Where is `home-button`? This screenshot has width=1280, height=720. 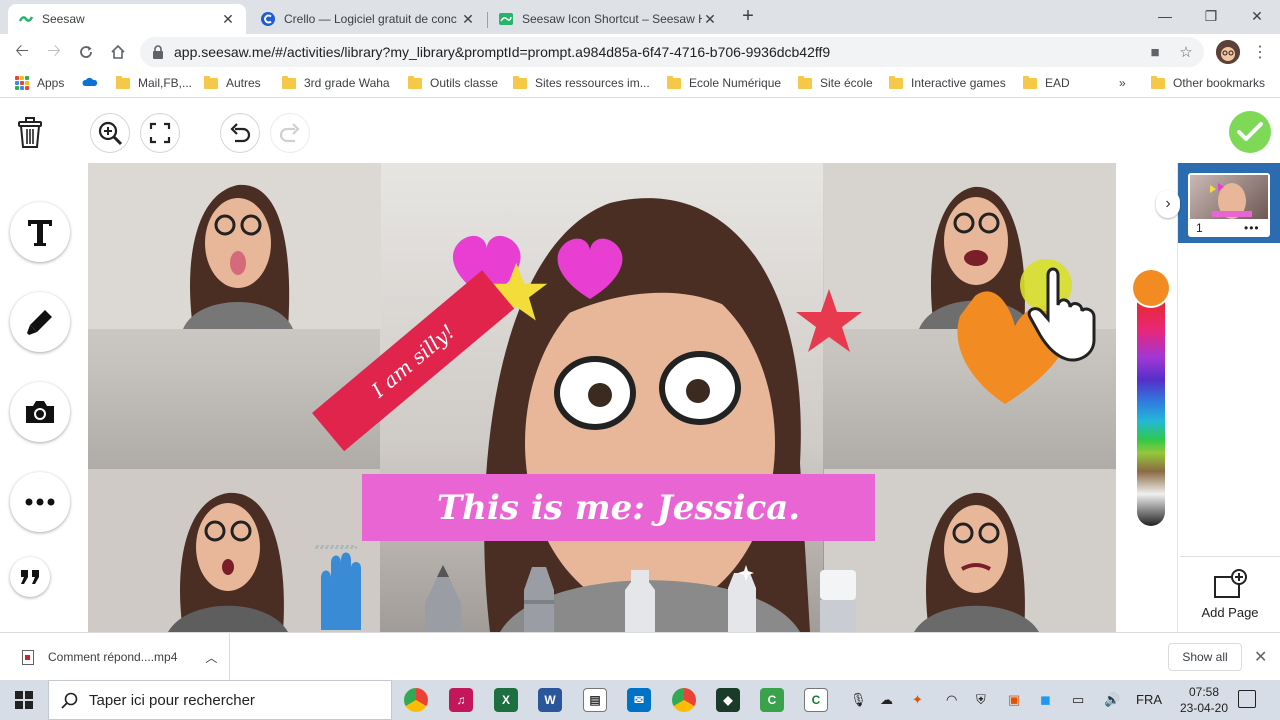 home-button is located at coordinates (118, 52).